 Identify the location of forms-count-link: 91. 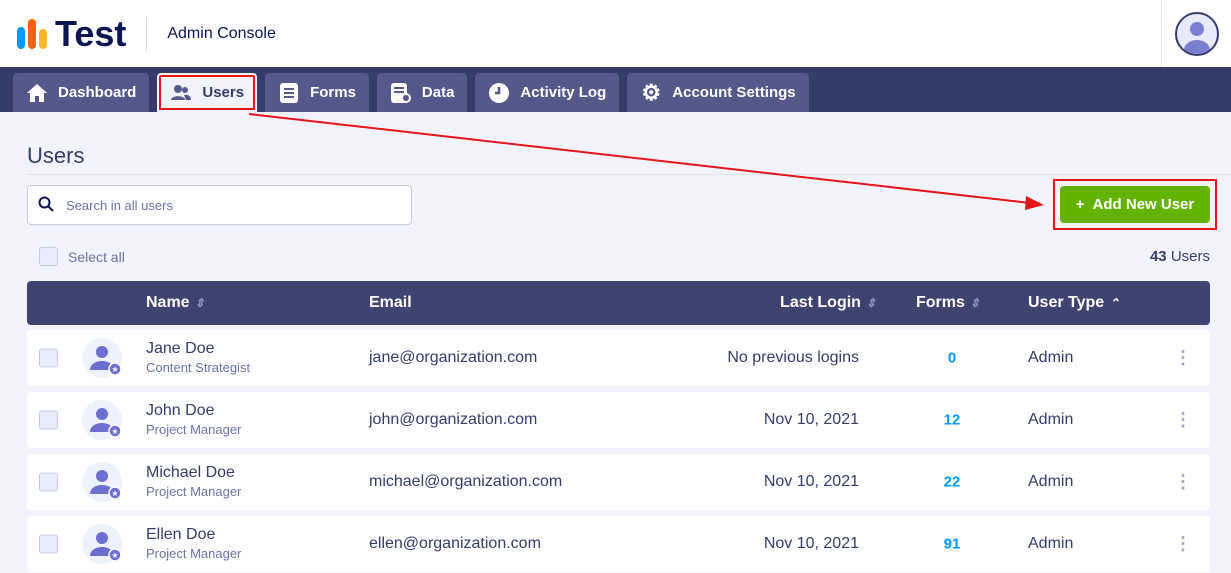
(952, 544).